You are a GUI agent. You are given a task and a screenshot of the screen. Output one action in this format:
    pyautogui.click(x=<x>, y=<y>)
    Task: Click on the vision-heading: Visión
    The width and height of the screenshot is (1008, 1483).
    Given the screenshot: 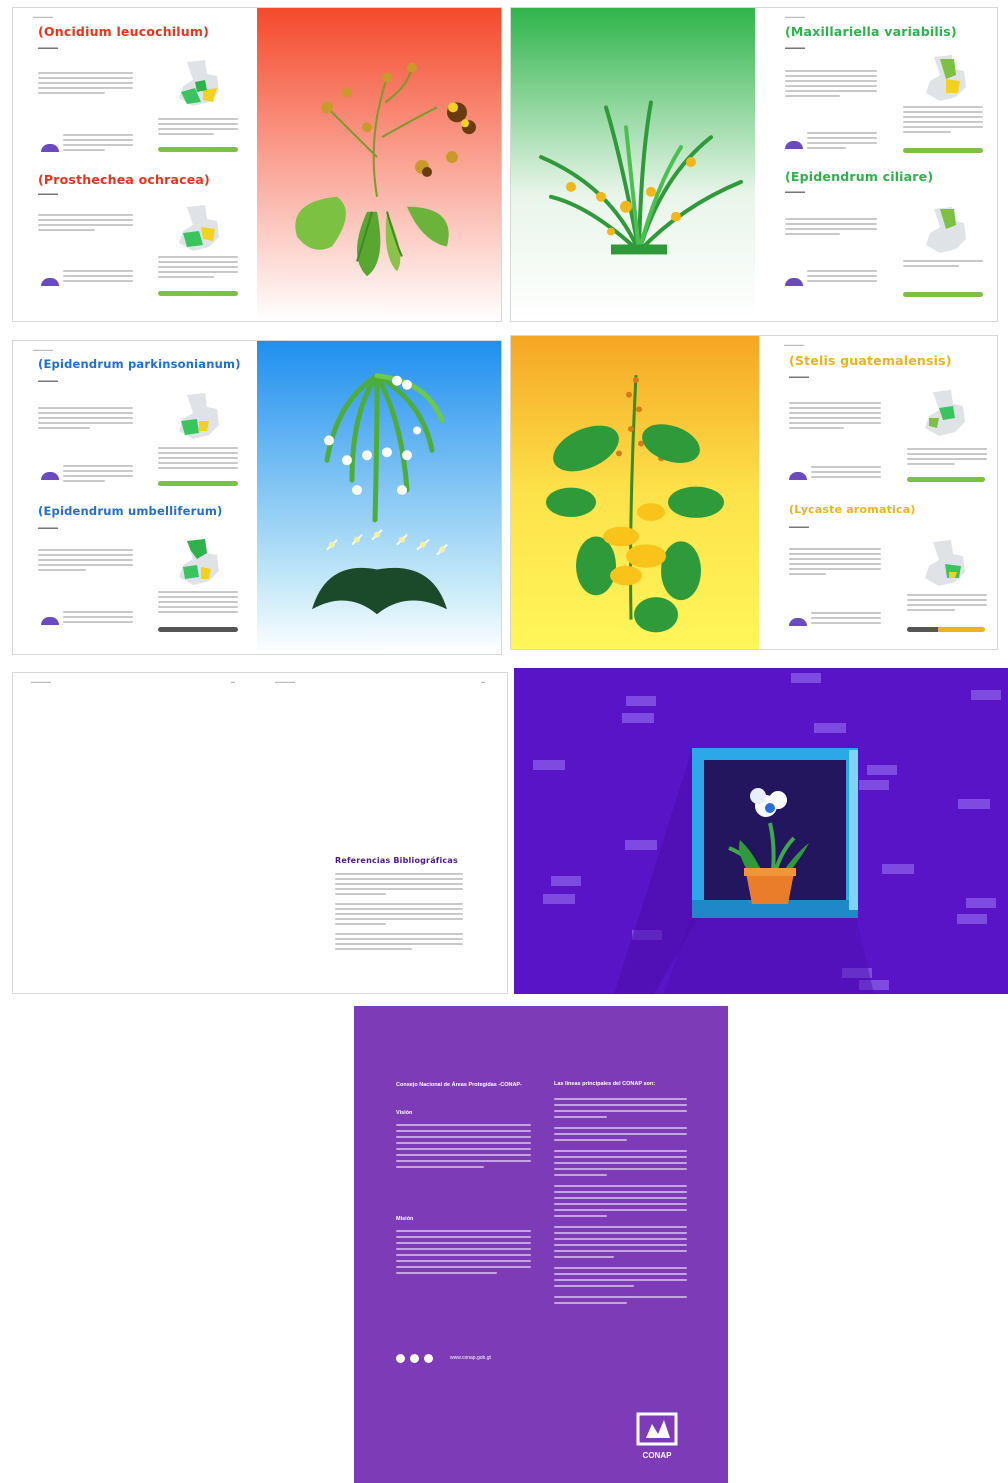 What is the action you would take?
    pyautogui.click(x=404, y=1113)
    